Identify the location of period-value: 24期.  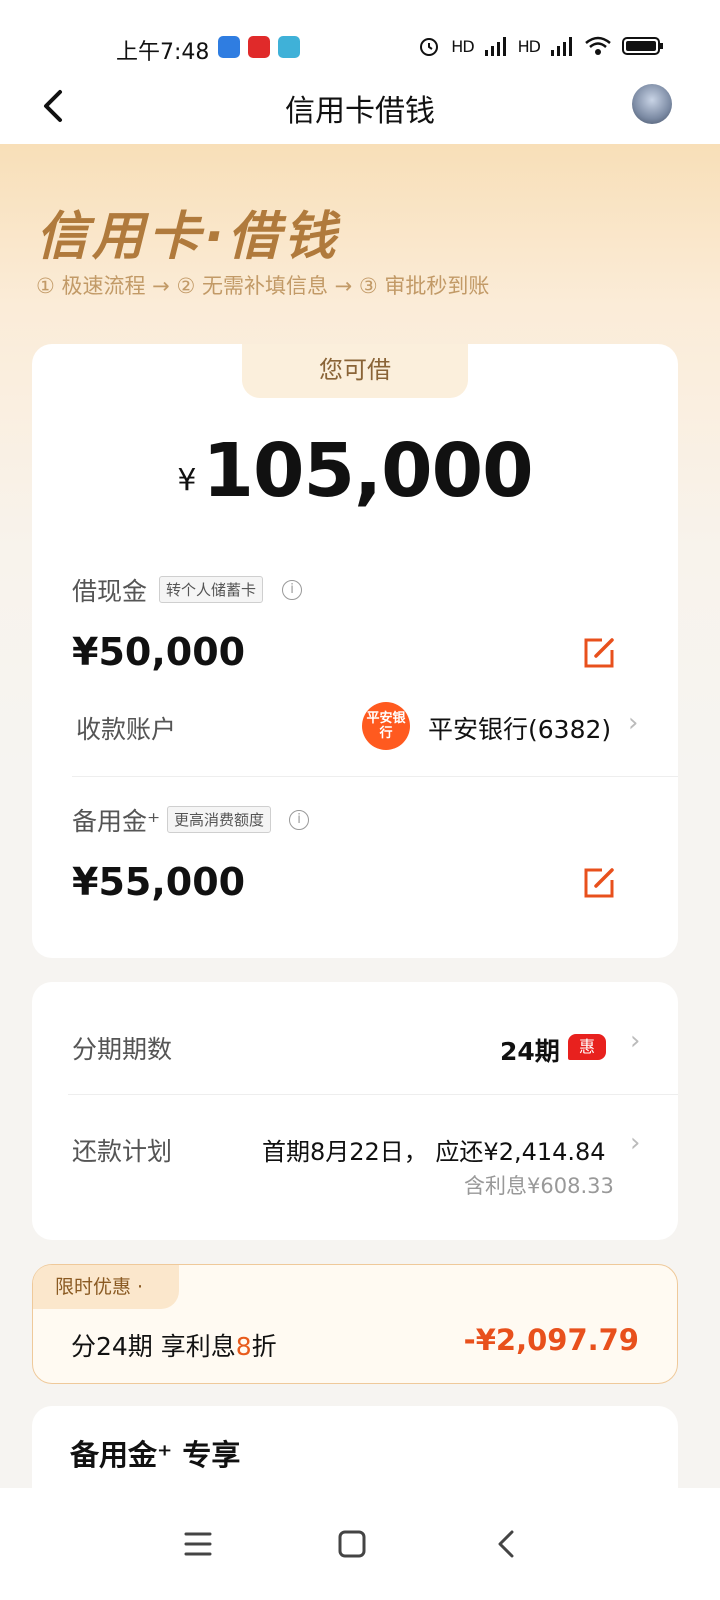
(530, 1050).